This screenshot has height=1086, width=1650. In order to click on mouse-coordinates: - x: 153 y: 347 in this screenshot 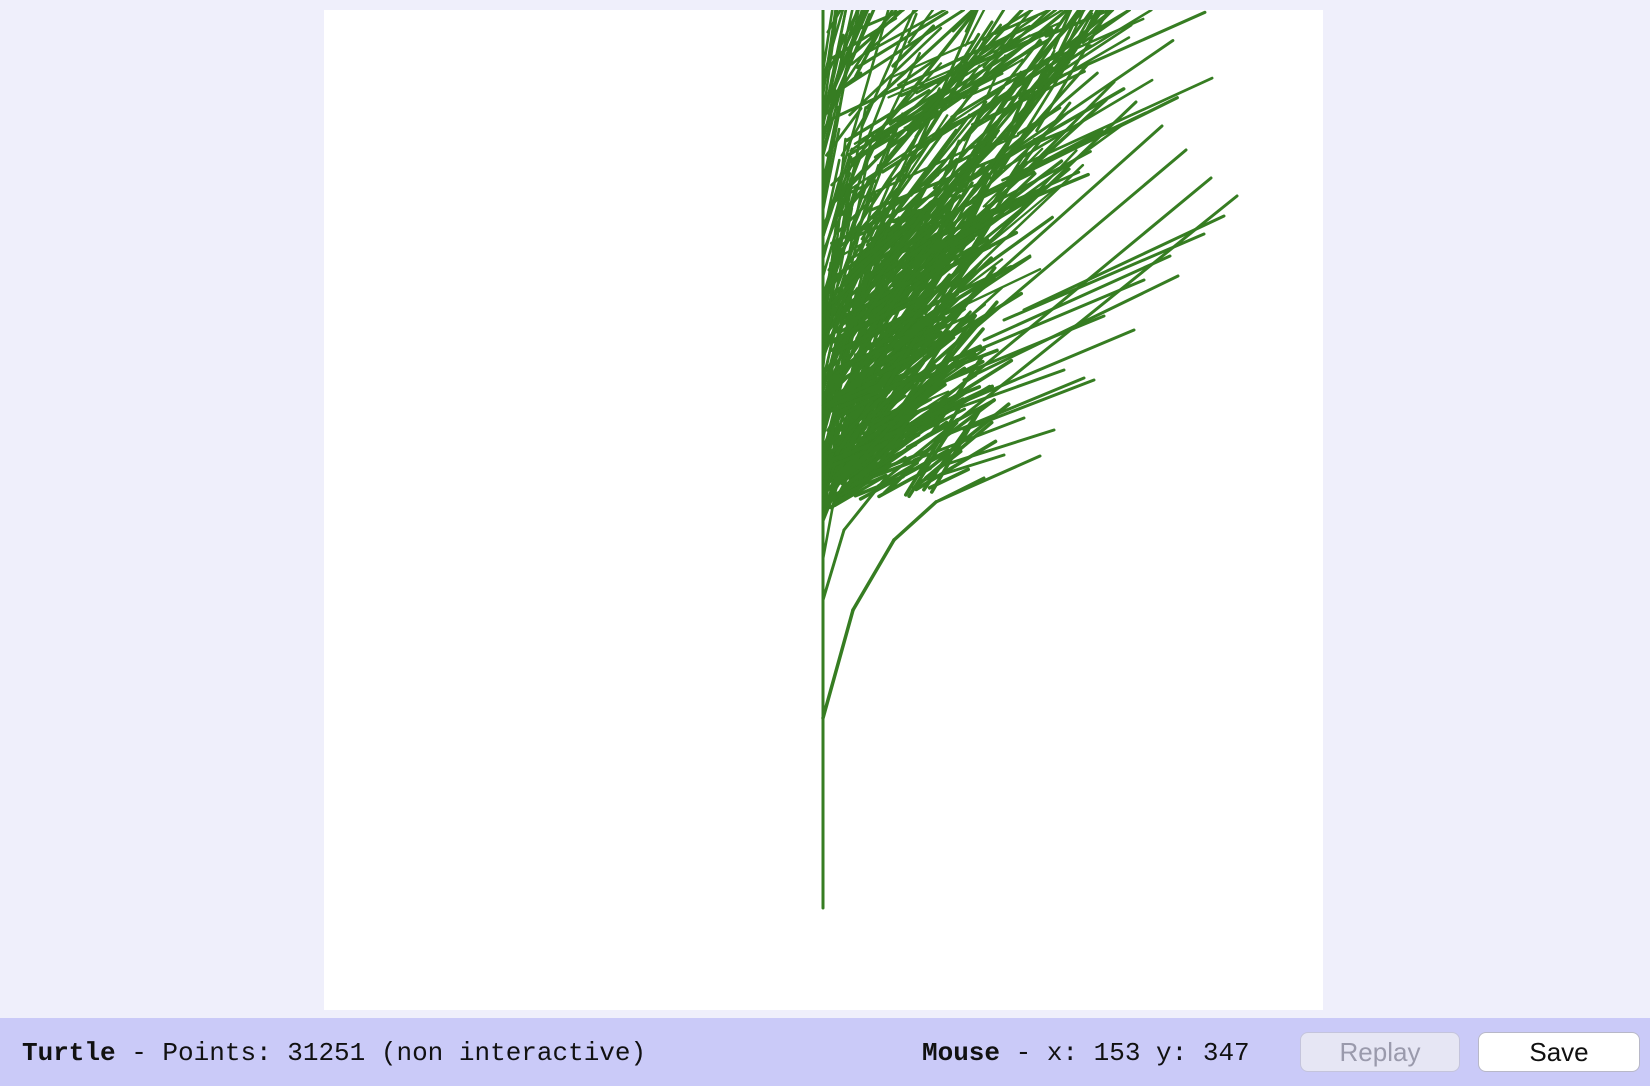, I will do `click(1125, 1053)`.